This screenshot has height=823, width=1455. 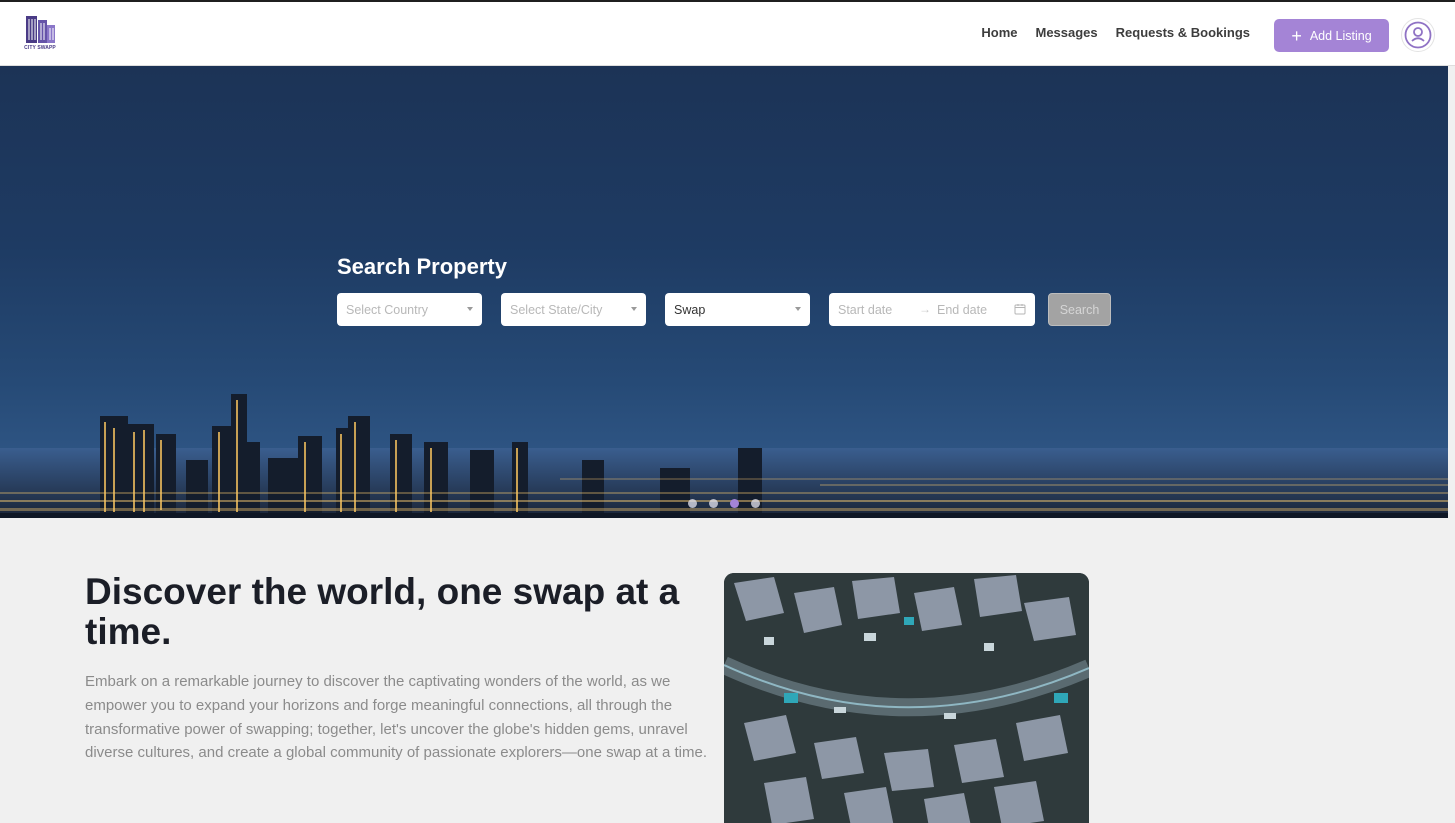 I want to click on nav-requests-bookings: Requests & Bookings, so click(x=1183, y=32).